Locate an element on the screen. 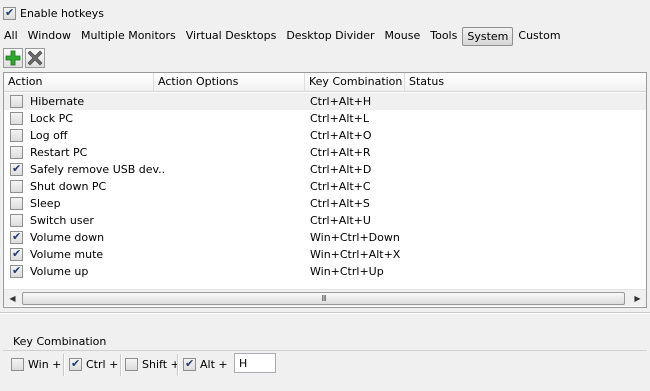  plus-icon is located at coordinates (13, 58).